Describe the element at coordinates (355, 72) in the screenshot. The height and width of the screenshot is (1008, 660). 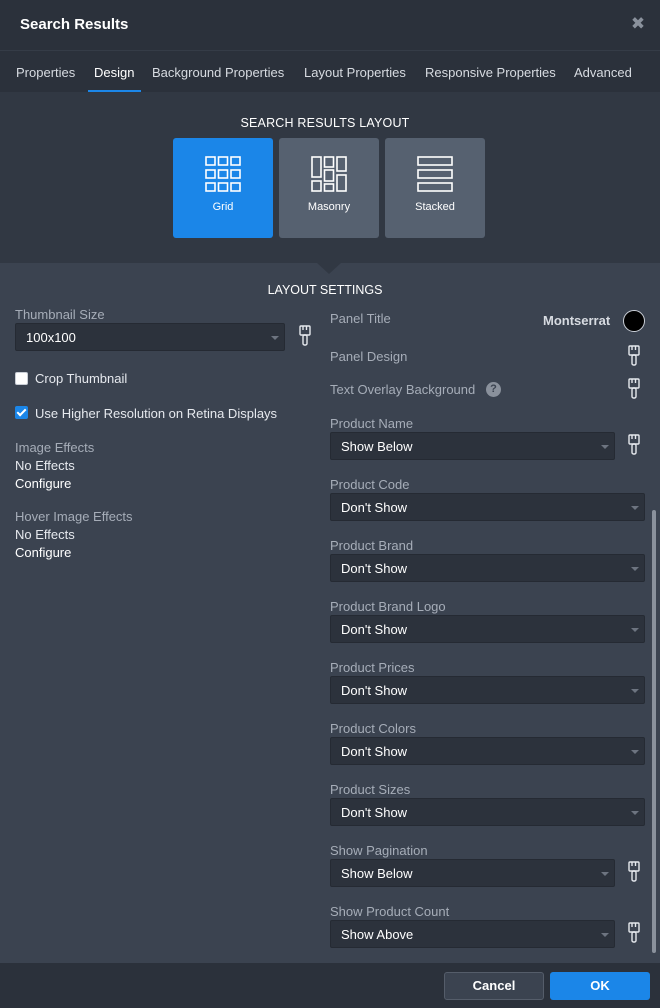
I see `tab-layout-properties: Layout Properties` at that location.